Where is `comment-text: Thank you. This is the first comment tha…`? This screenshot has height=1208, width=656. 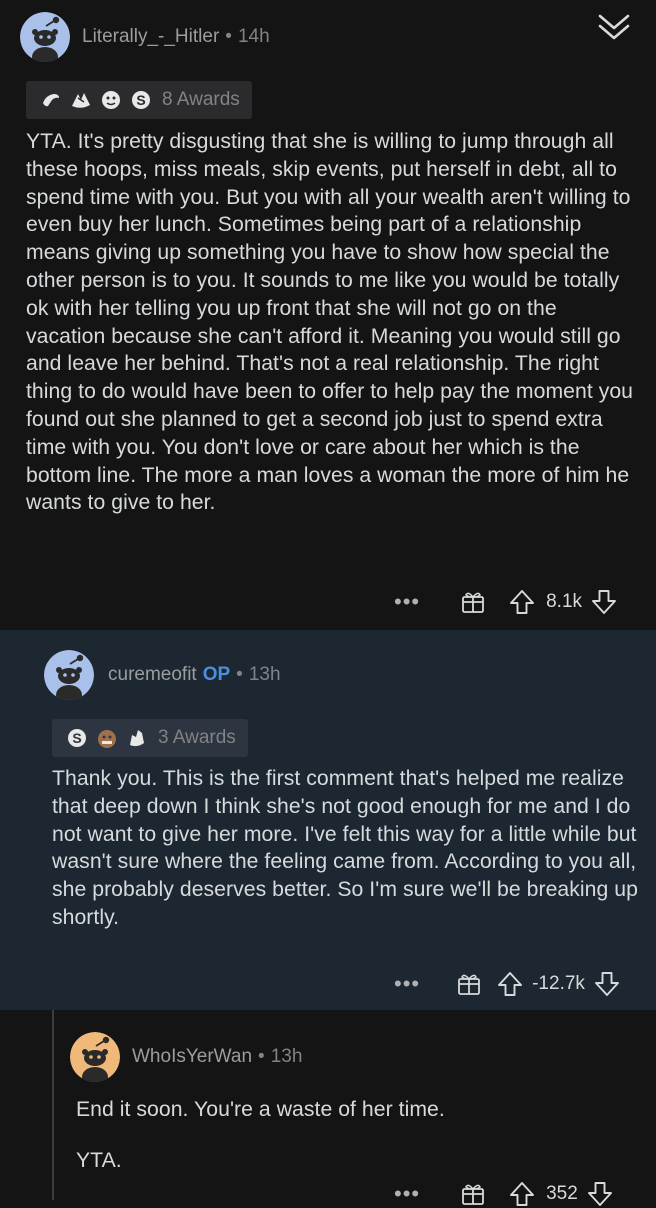 comment-text: Thank you. This is the first comment tha… is located at coordinates (345, 848).